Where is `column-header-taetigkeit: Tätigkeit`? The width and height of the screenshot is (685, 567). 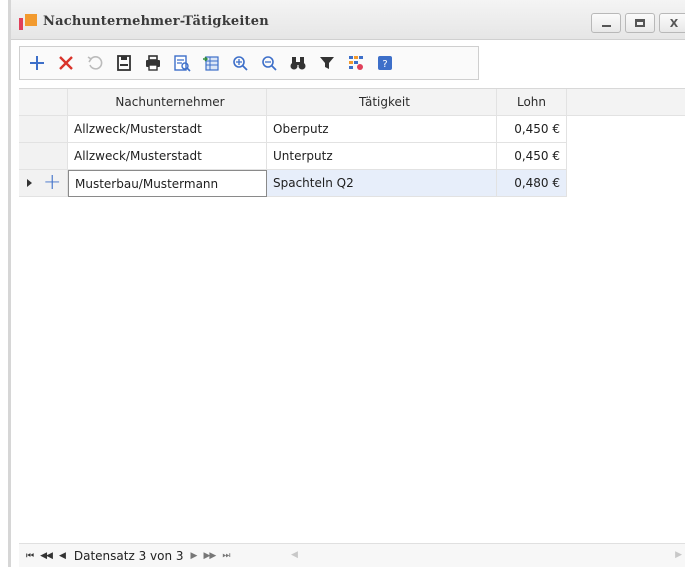
column-header-taetigkeit: Tätigkeit is located at coordinates (382, 102).